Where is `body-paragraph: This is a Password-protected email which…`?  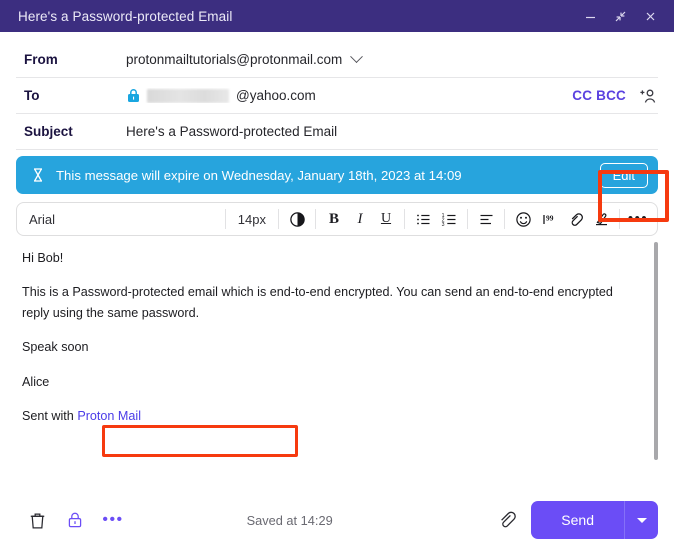
body-paragraph: This is a Password-protected email which… is located at coordinates (317, 302).